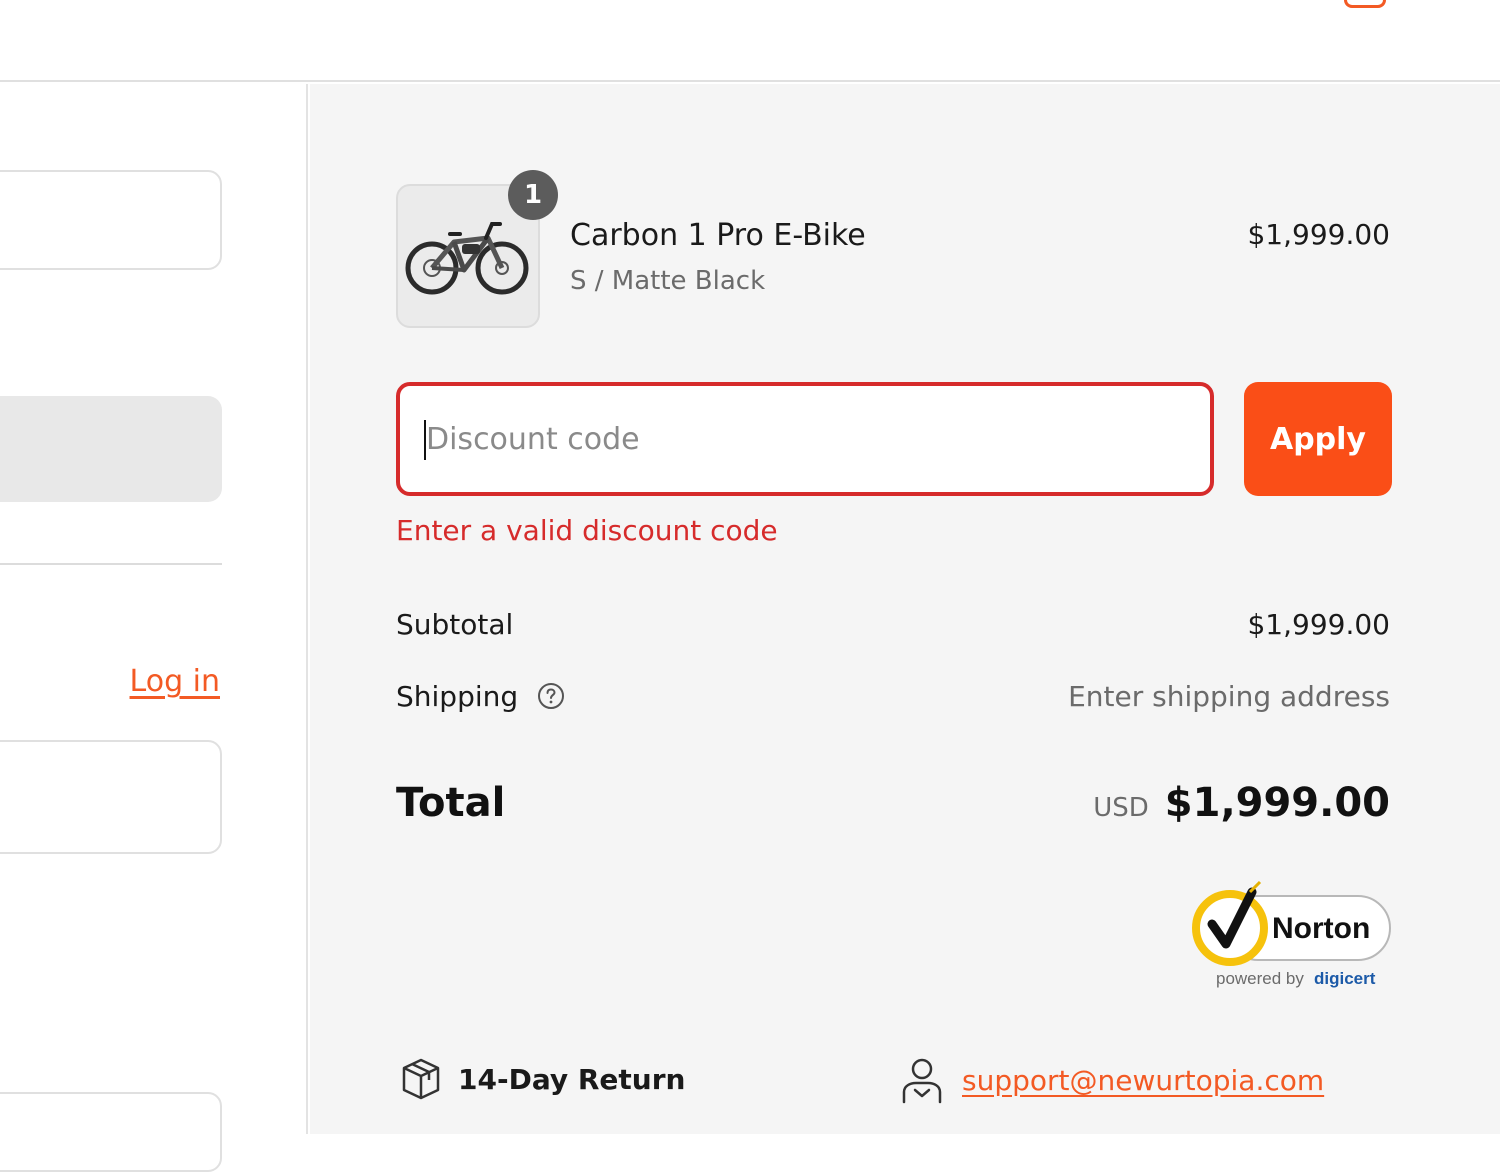  I want to click on powered-by-text: powered by, so click(1260, 978).